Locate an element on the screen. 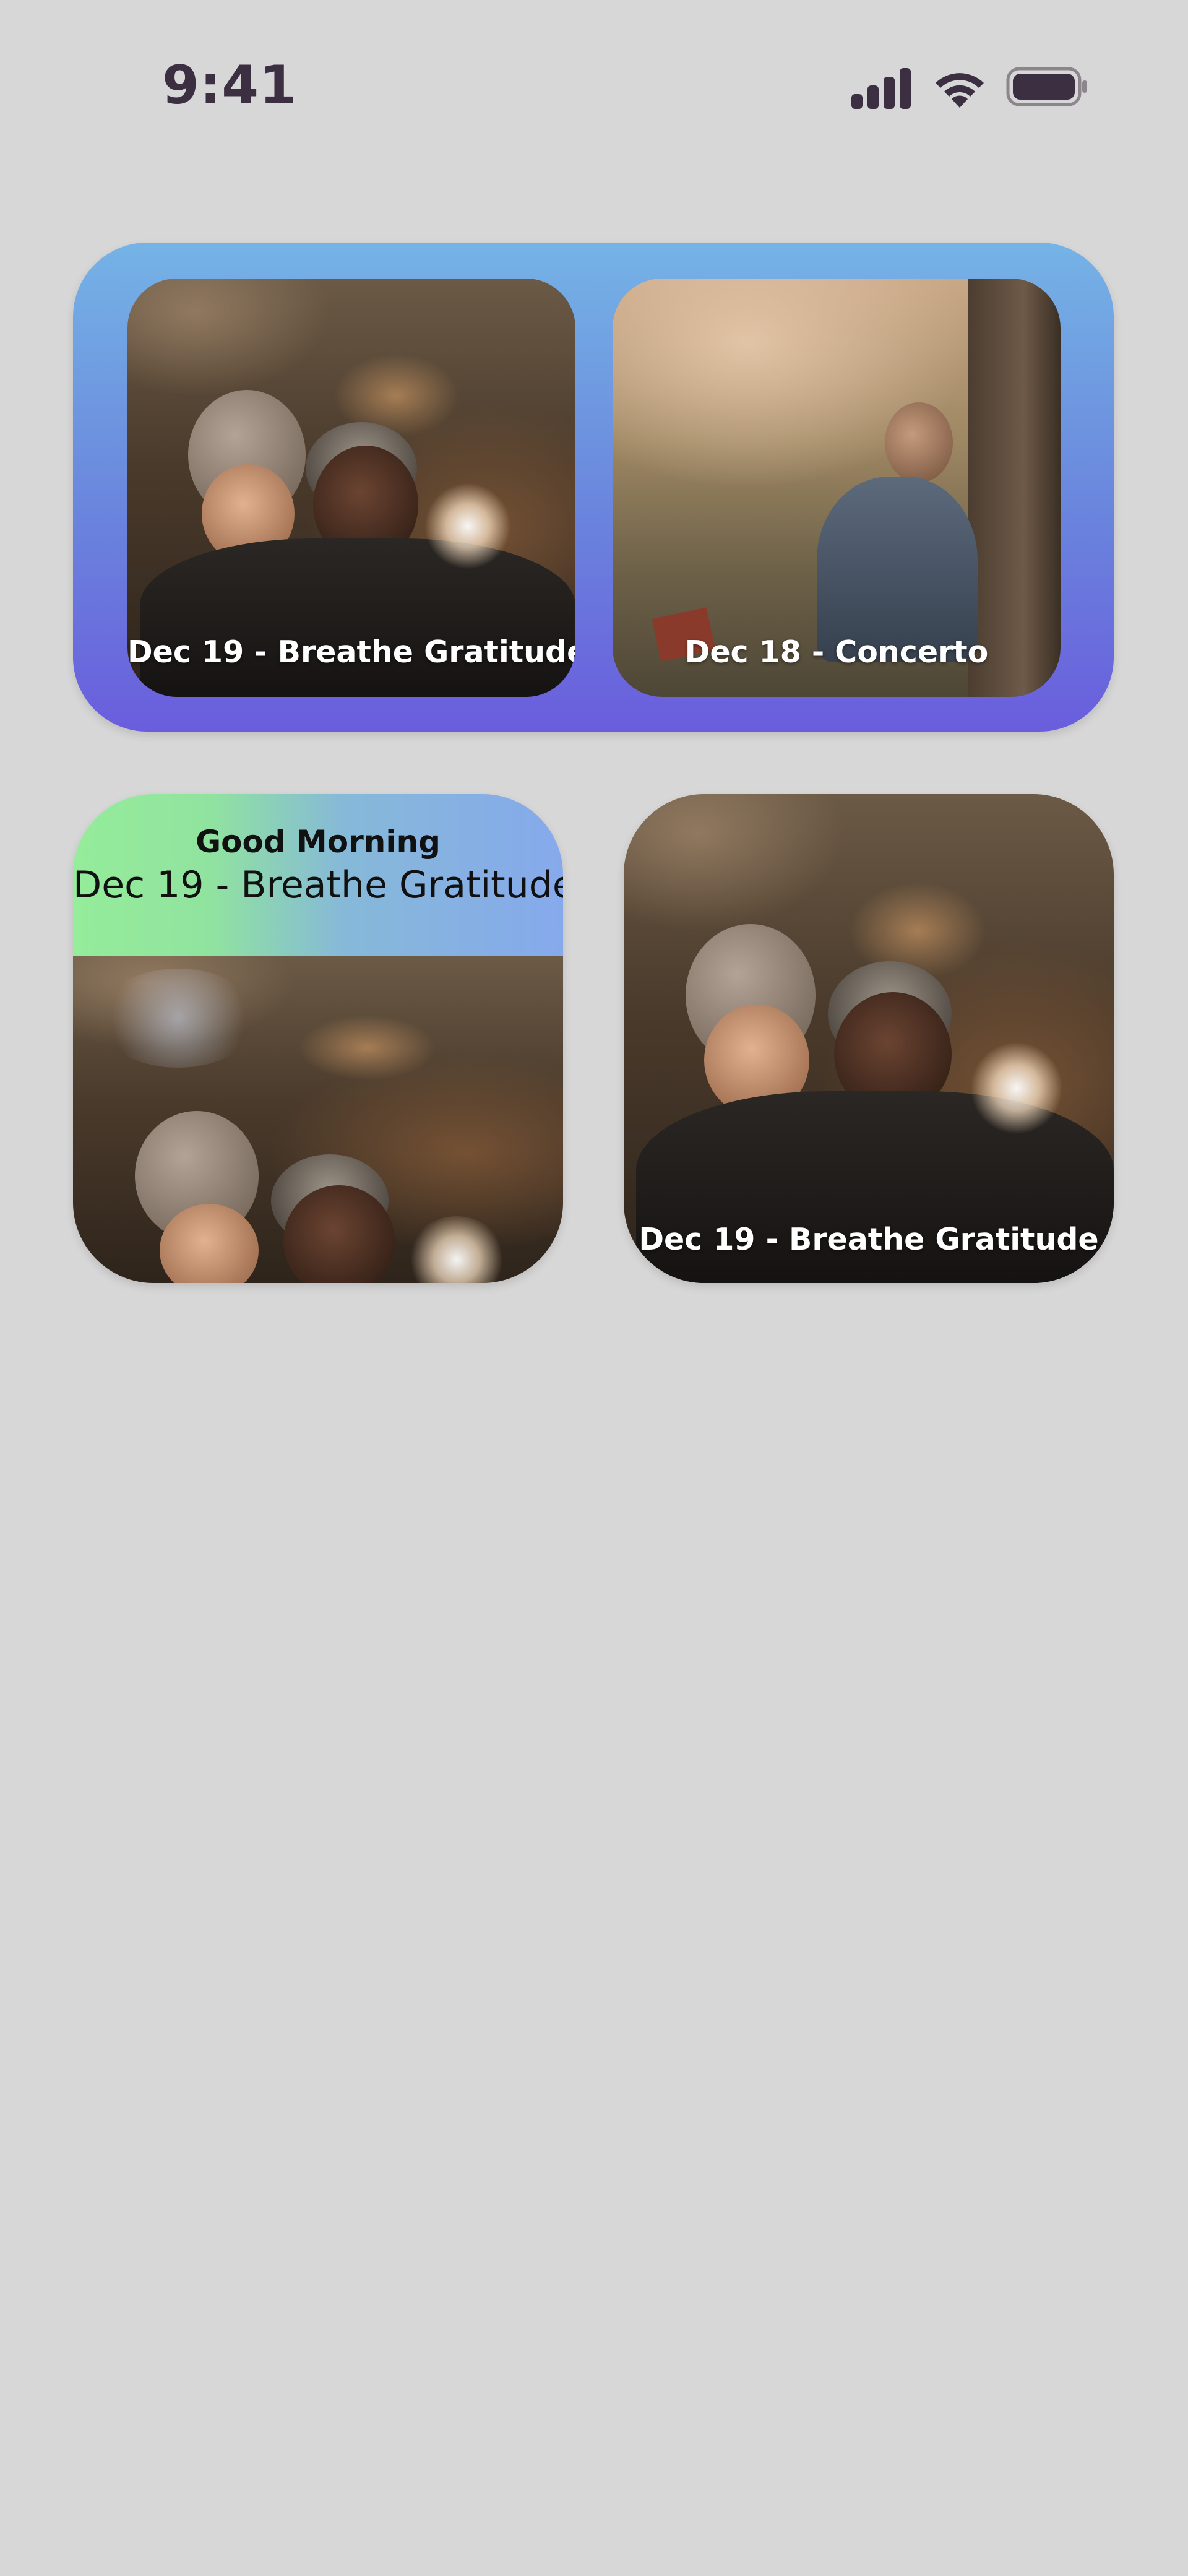  jackets-shape is located at coordinates (357, 617).